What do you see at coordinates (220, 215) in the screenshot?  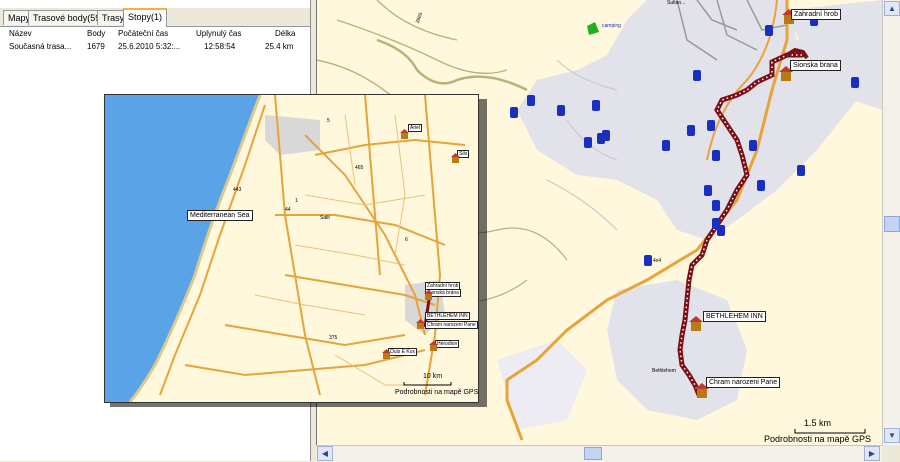 I see `inset-label-mediterranean: Mediterranean Sea` at bounding box center [220, 215].